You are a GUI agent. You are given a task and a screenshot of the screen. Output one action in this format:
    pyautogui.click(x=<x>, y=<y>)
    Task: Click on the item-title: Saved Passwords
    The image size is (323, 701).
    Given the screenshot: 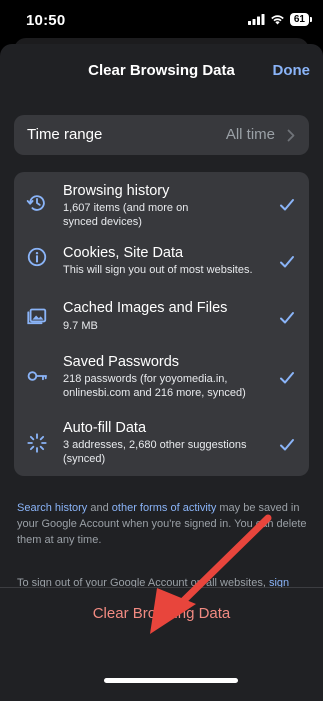 What is the action you would take?
    pyautogui.click(x=121, y=362)
    